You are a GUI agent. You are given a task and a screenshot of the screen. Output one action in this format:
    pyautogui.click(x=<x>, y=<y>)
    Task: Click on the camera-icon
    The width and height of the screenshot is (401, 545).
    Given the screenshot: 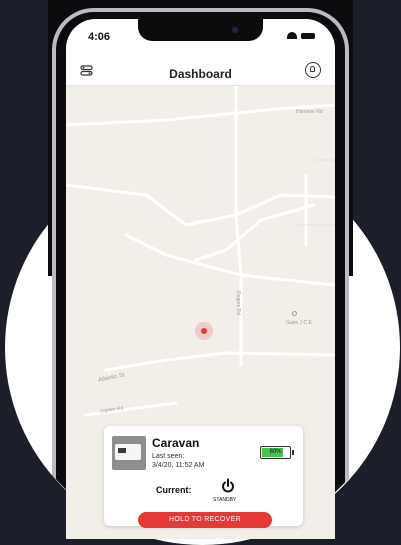 What is the action you would take?
    pyautogui.click(x=235, y=30)
    